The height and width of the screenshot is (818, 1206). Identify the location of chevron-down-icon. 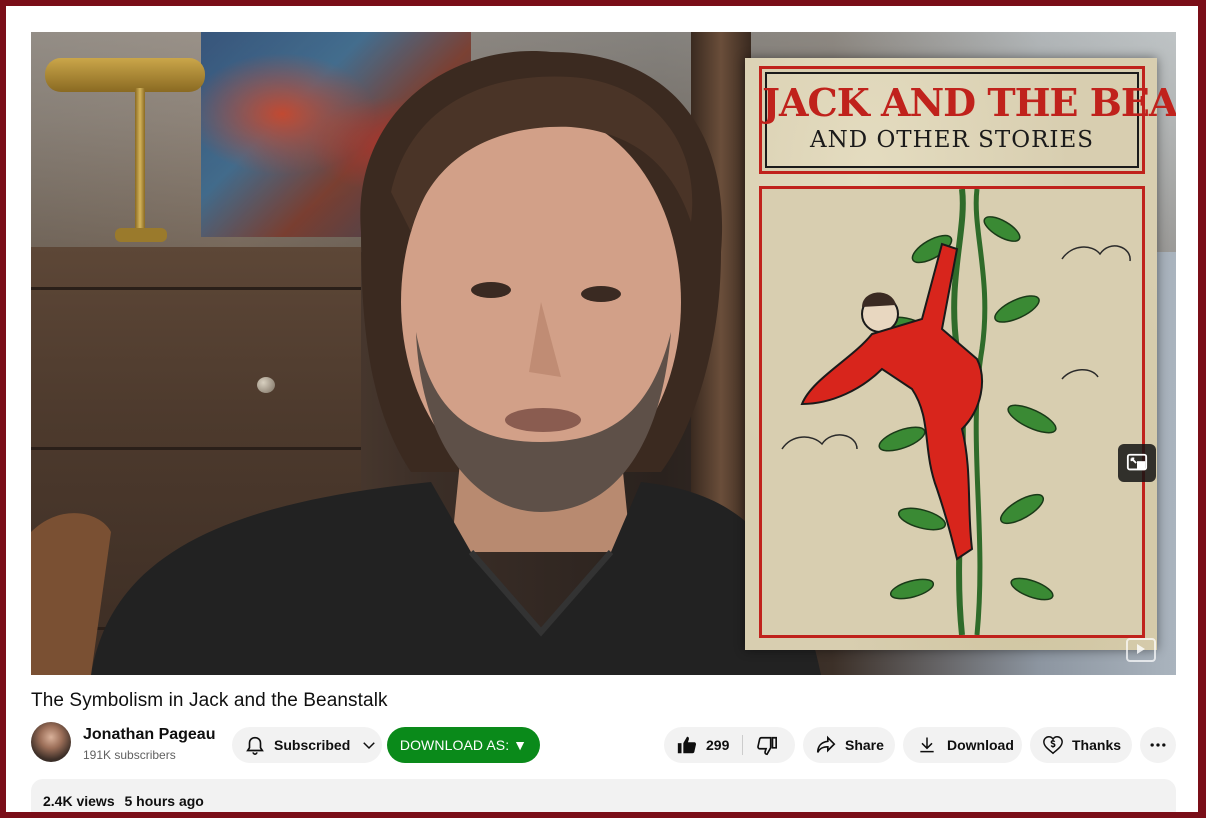
(369, 745).